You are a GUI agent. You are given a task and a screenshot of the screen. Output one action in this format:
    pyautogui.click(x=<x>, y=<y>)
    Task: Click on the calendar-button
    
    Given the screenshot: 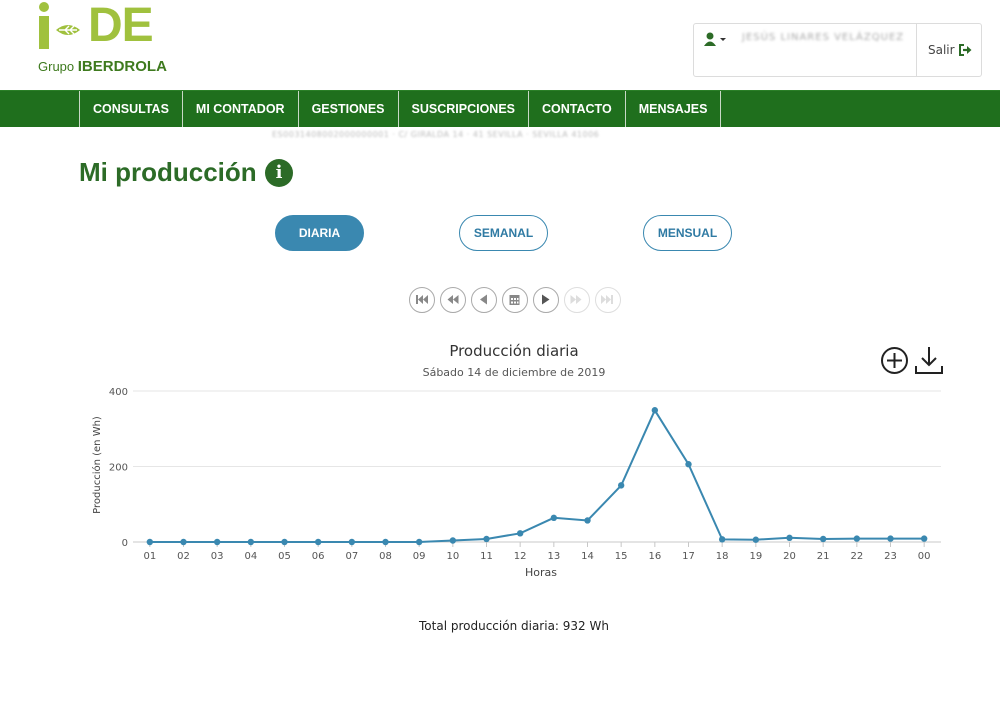 What is the action you would take?
    pyautogui.click(x=515, y=300)
    